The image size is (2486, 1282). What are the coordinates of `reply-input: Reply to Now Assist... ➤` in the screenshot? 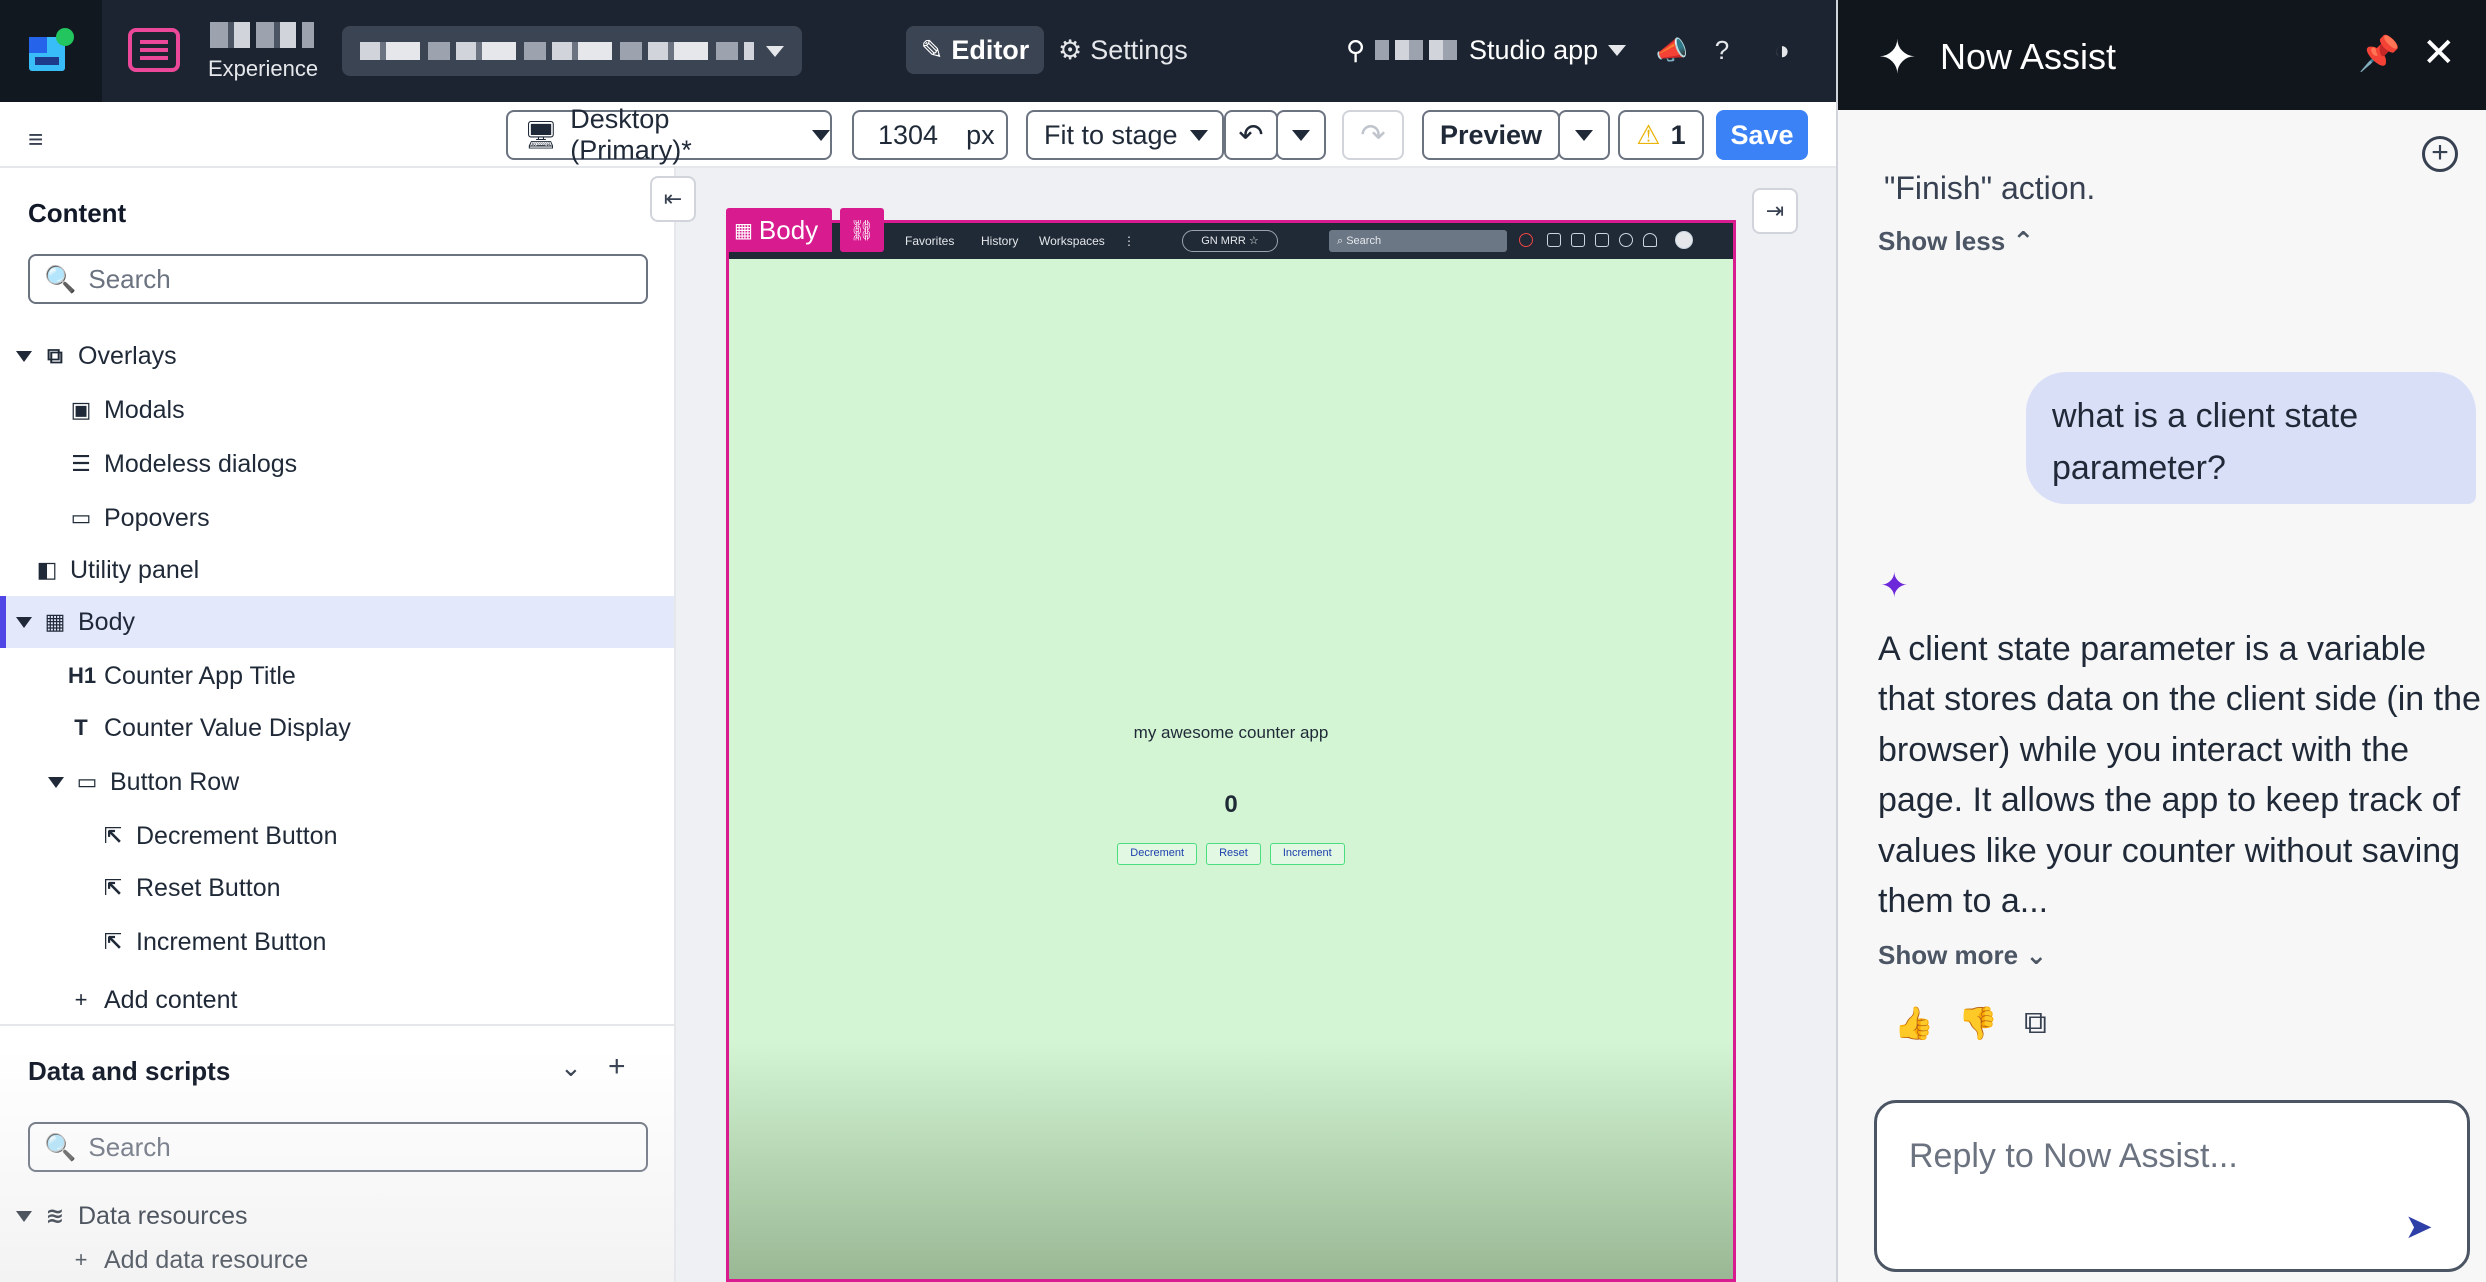 It's located at (2172, 1186).